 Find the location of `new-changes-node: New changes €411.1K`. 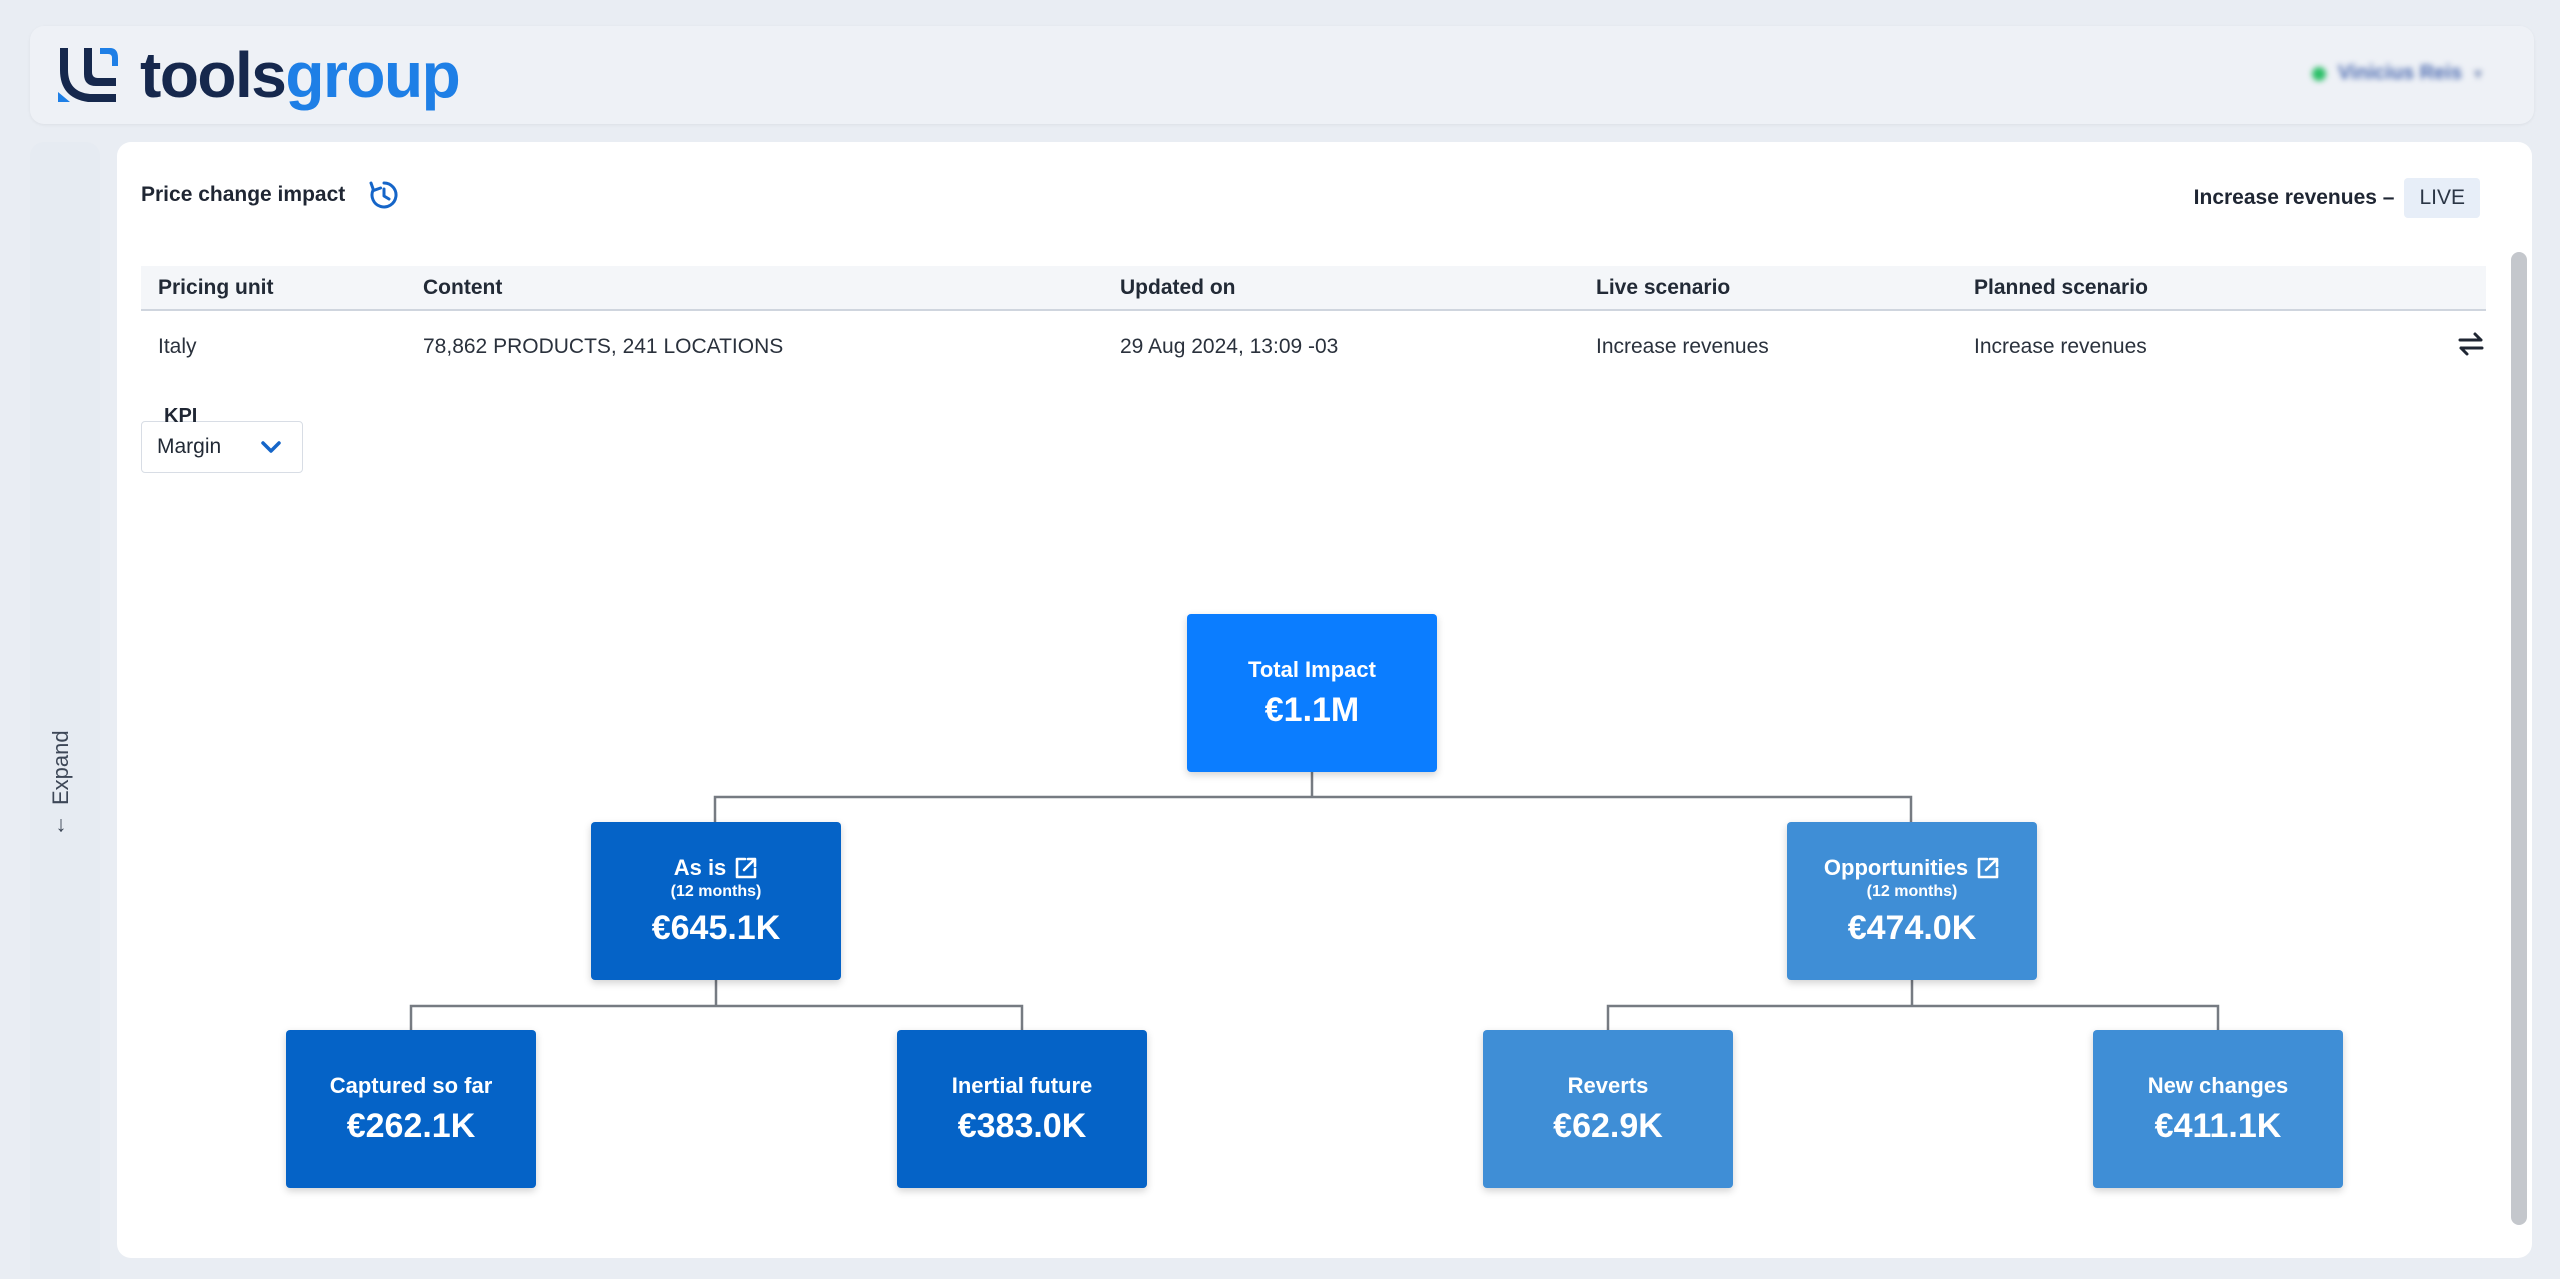

new-changes-node: New changes €411.1K is located at coordinates (2218, 1109).